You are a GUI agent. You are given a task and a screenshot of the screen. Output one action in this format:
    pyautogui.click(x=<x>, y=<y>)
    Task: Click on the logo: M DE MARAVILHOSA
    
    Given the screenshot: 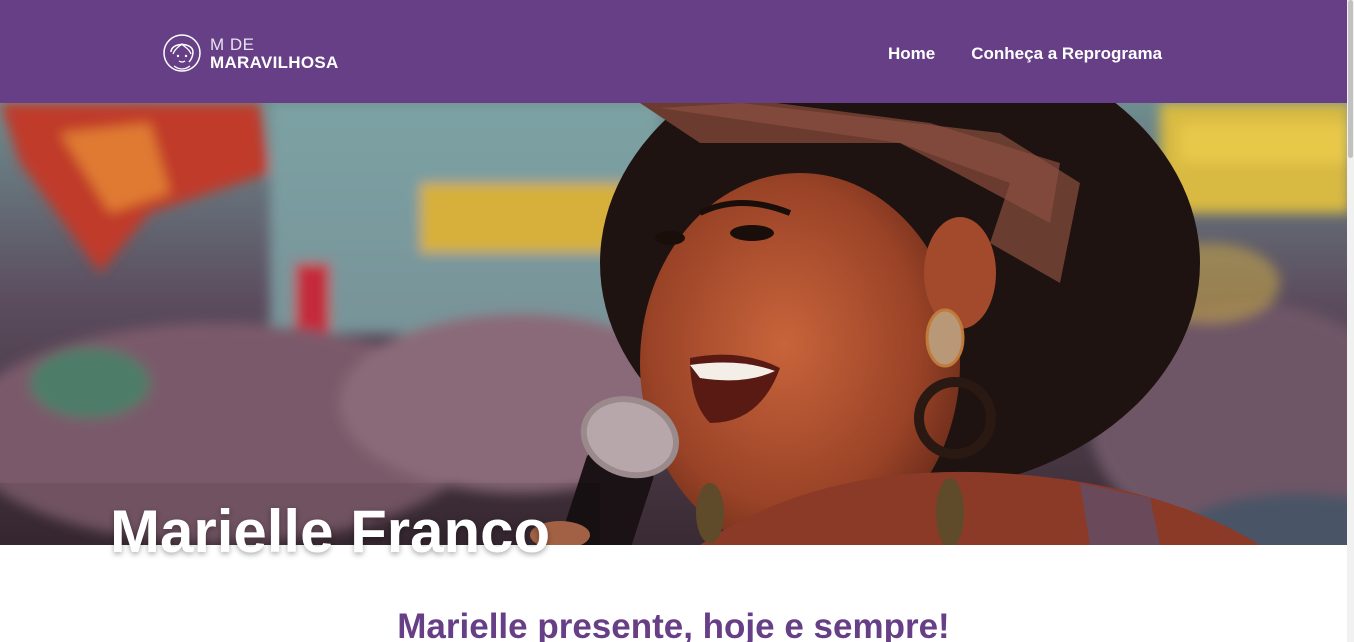 What is the action you would take?
    pyautogui.click(x=250, y=53)
    